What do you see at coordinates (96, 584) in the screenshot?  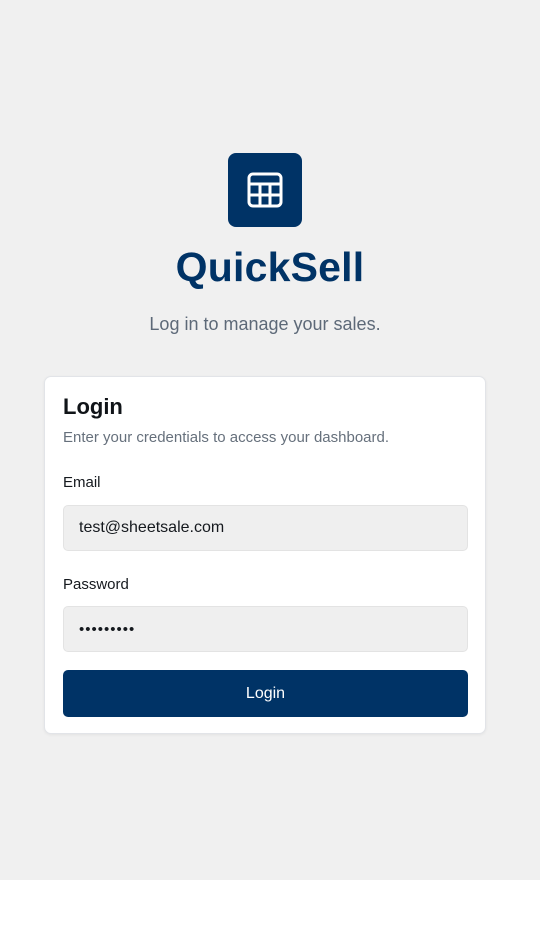 I see `password-label: Password` at bounding box center [96, 584].